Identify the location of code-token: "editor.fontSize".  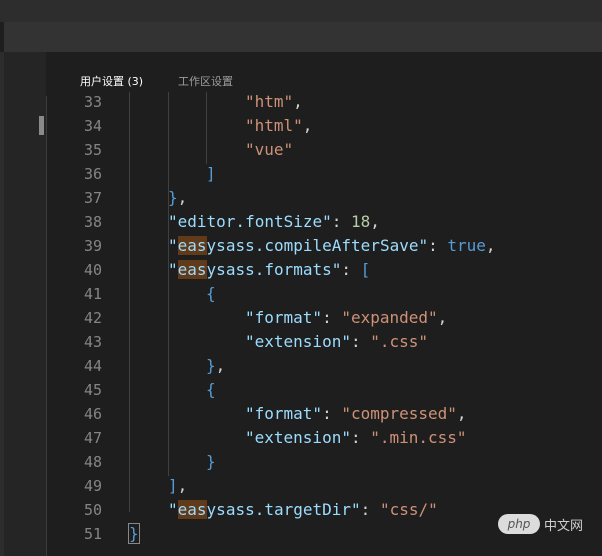
(250, 221).